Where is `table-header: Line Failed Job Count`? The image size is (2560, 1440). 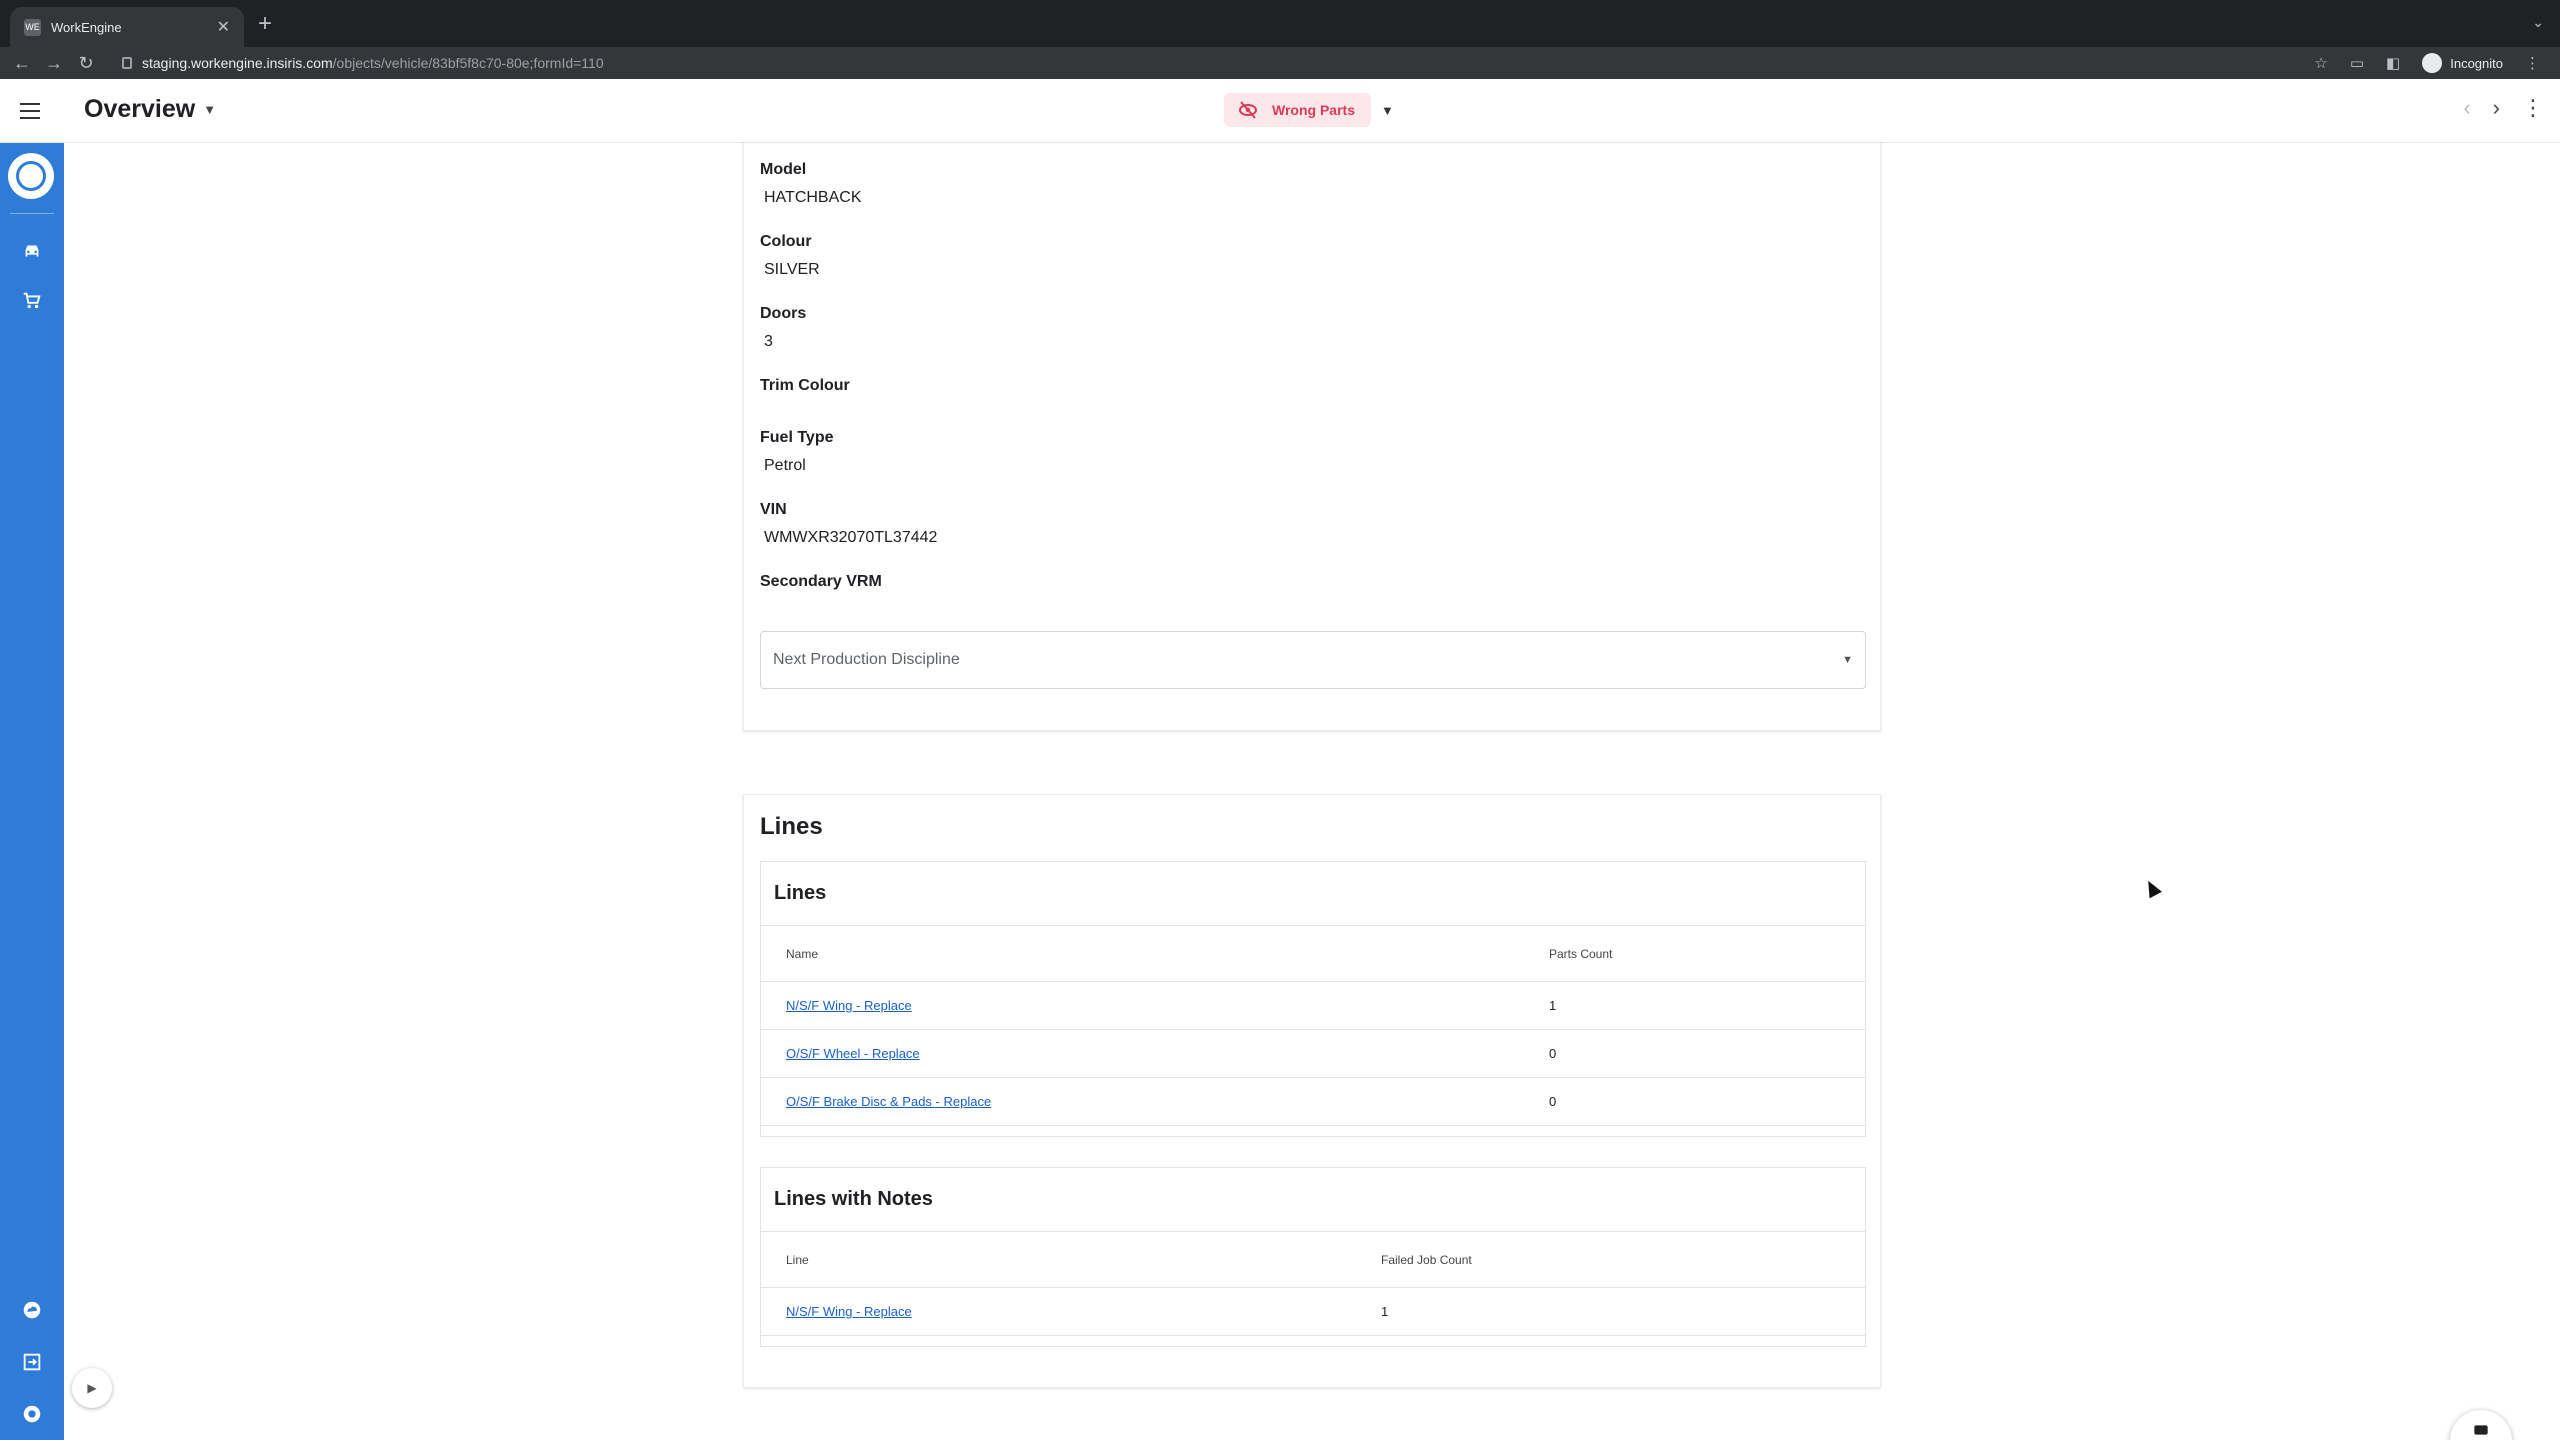 table-header: Line Failed Job Count is located at coordinates (1313, 1260).